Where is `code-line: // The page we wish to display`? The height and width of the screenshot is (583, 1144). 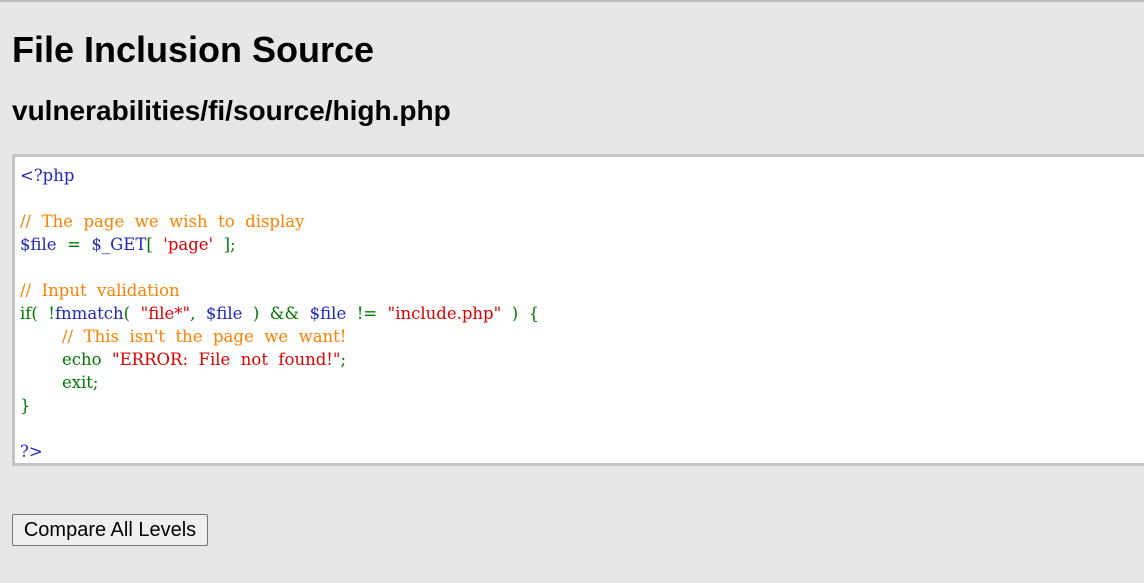 code-line: // The page we wish to display is located at coordinates (582, 221).